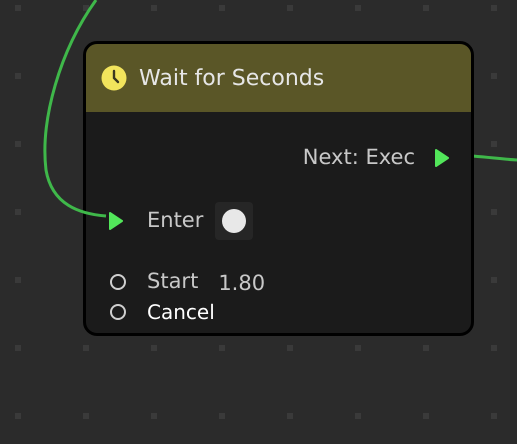  What do you see at coordinates (175, 220) in the screenshot?
I see `input-label: Enter` at bounding box center [175, 220].